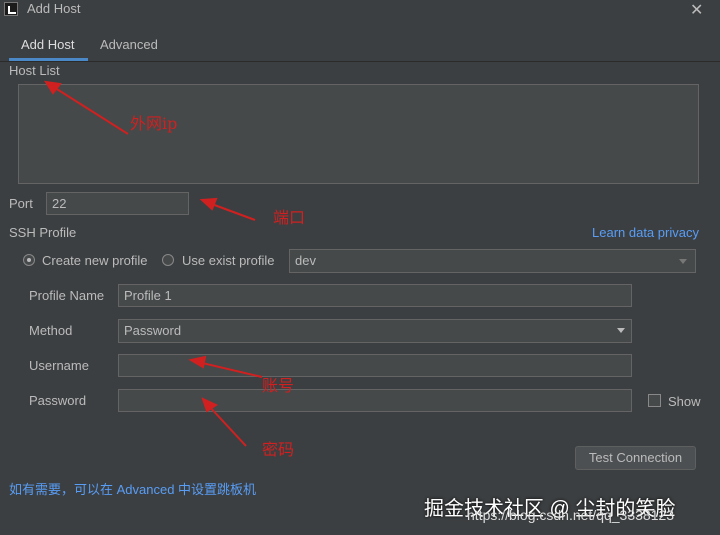 The width and height of the screenshot is (720, 535). Describe the element at coordinates (154, 123) in the screenshot. I see `annotation-host: 外网ip` at that location.